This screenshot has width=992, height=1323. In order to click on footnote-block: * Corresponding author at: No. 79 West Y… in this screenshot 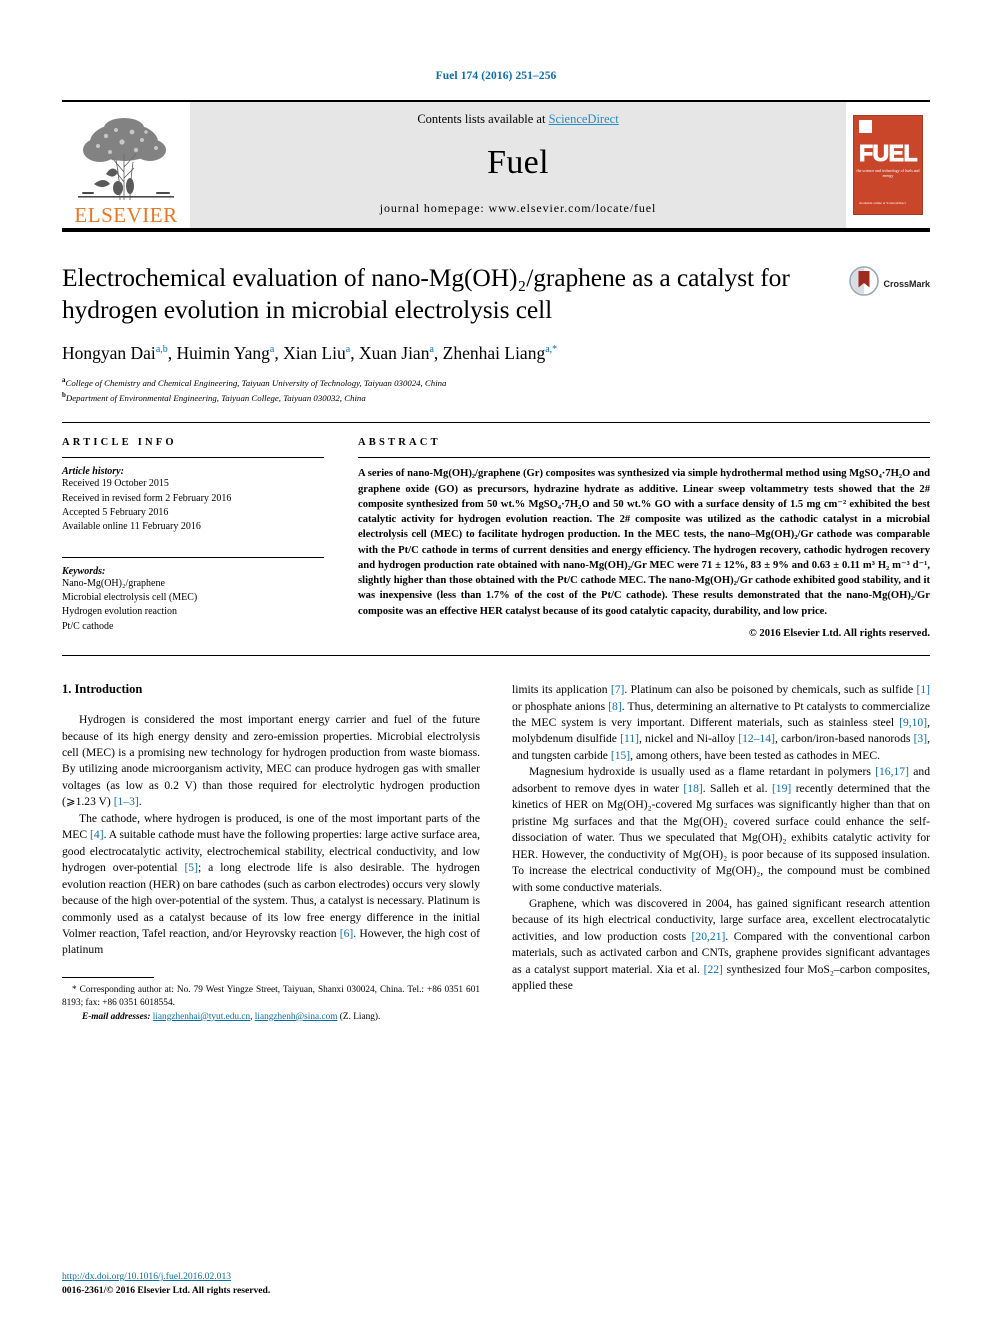, I will do `click(271, 1003)`.